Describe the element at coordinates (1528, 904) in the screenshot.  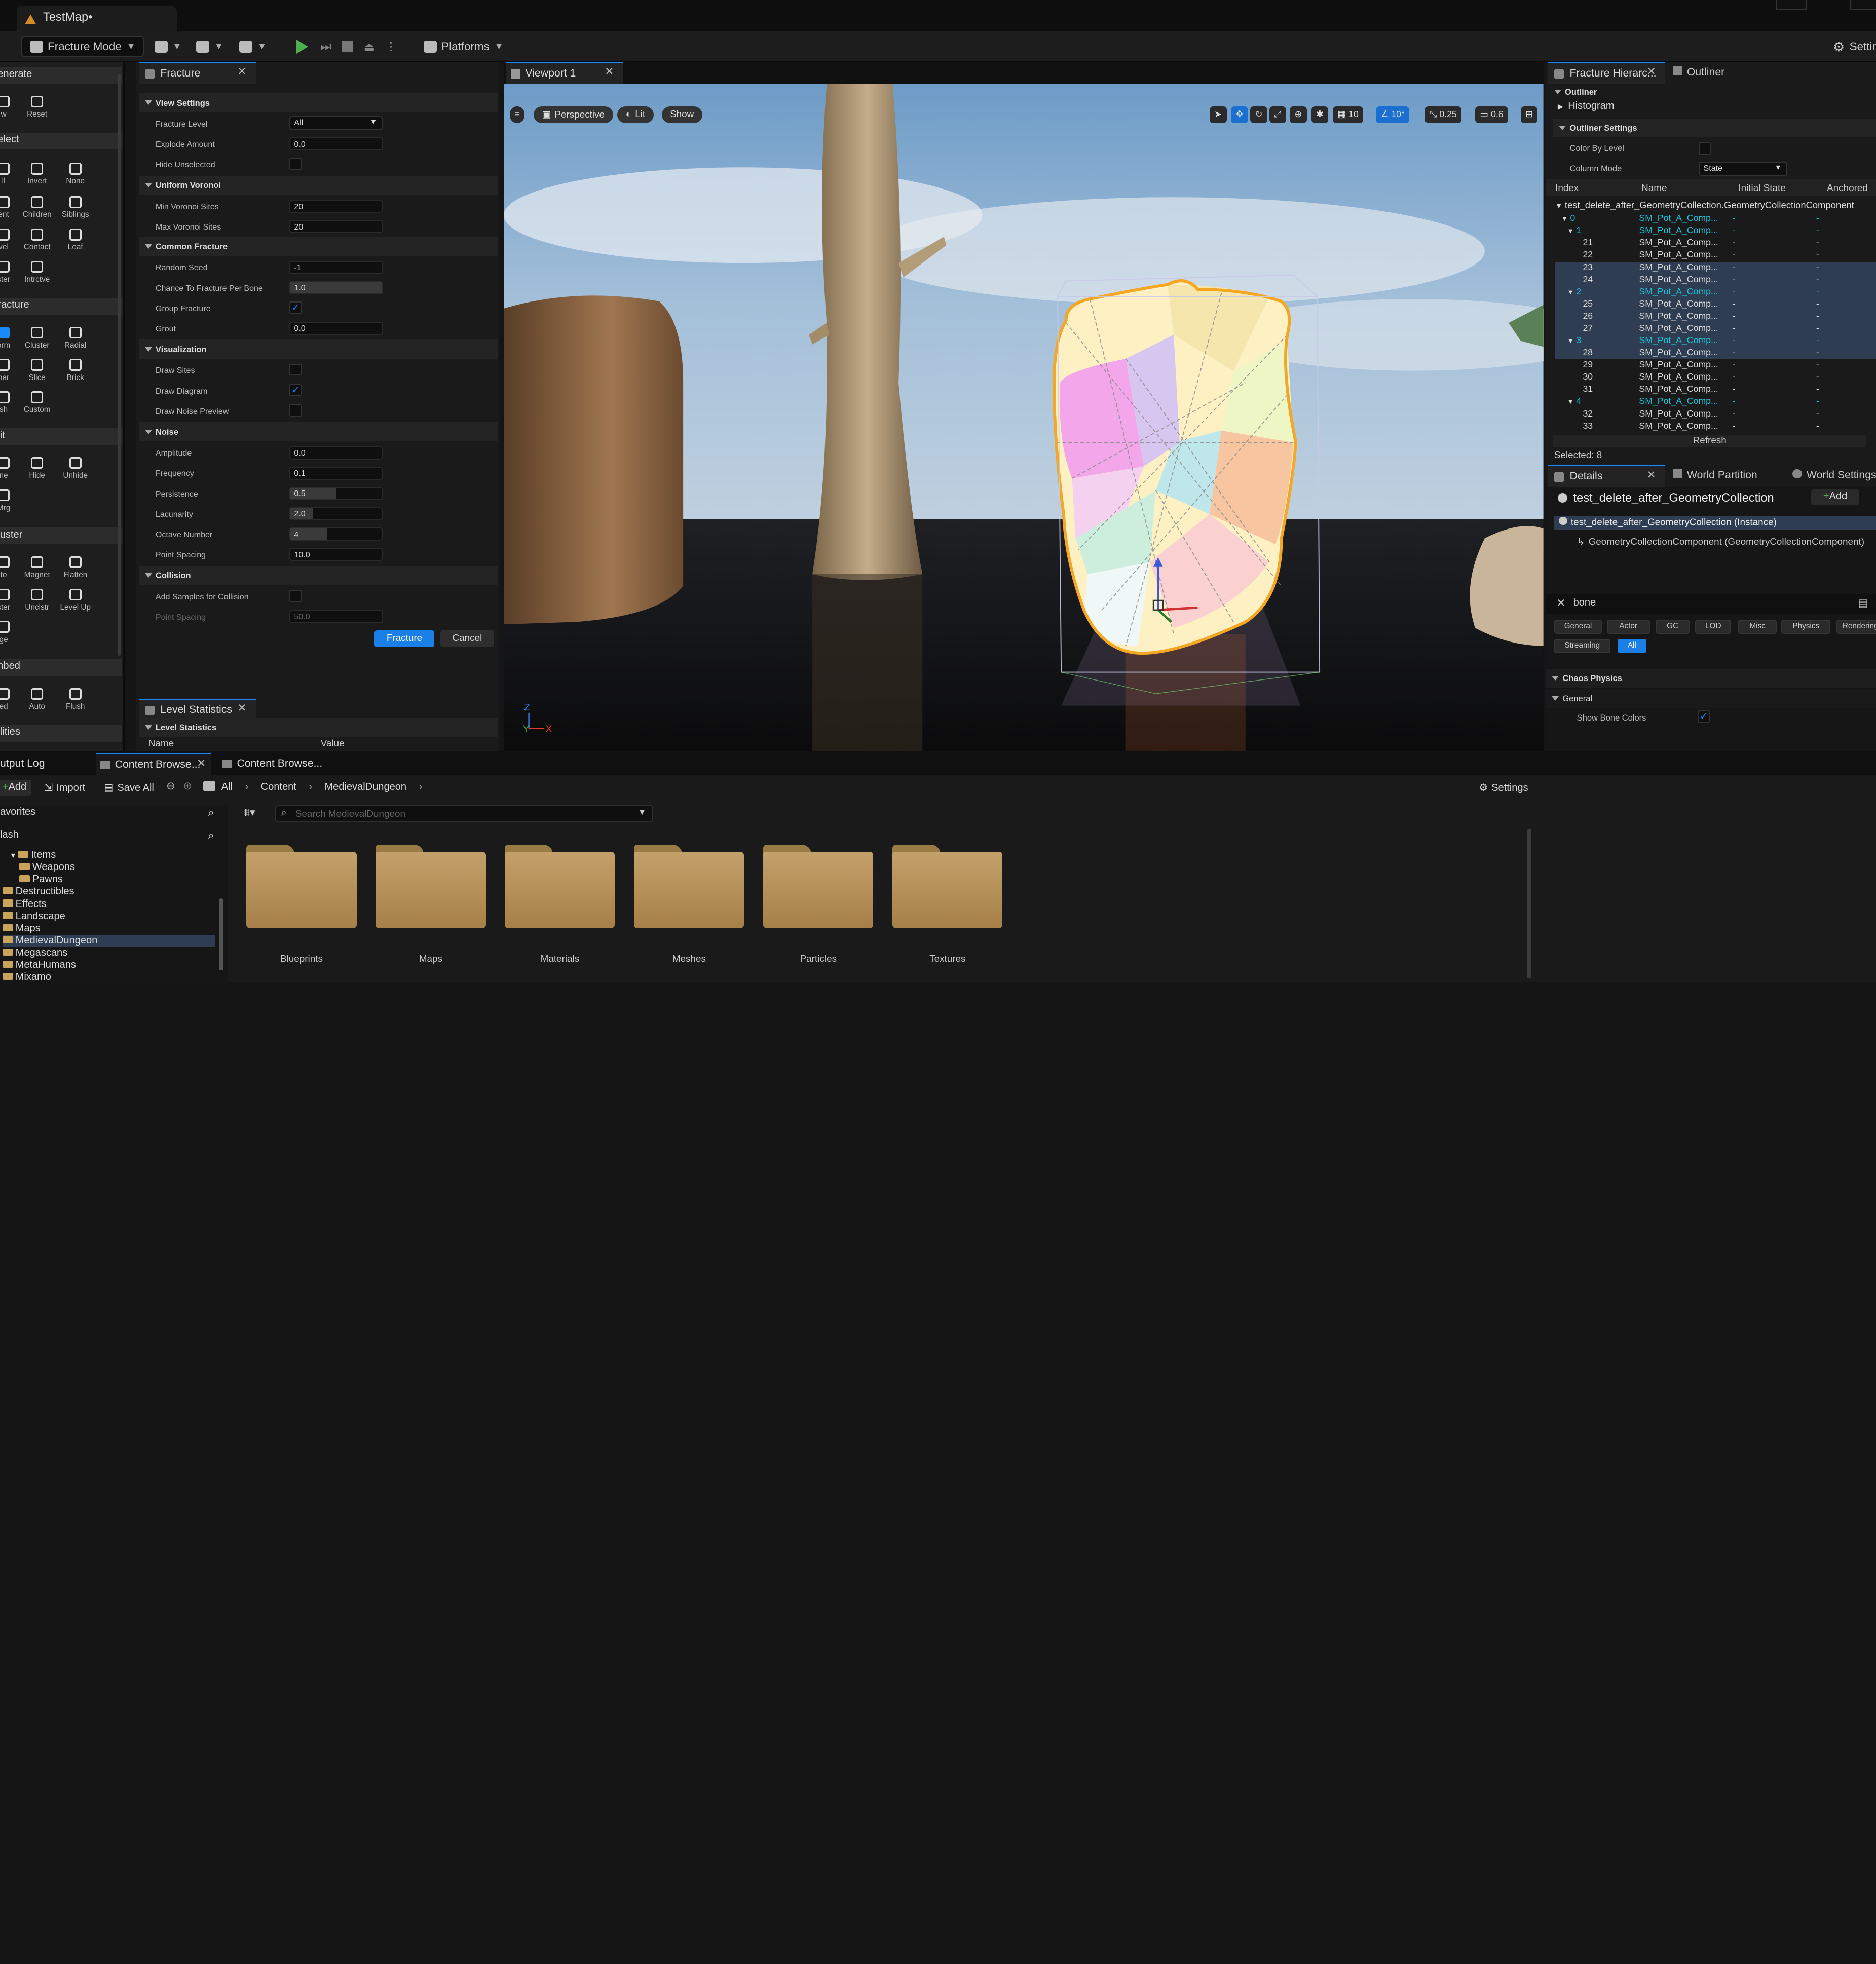
I see `assets-scrollbar` at that location.